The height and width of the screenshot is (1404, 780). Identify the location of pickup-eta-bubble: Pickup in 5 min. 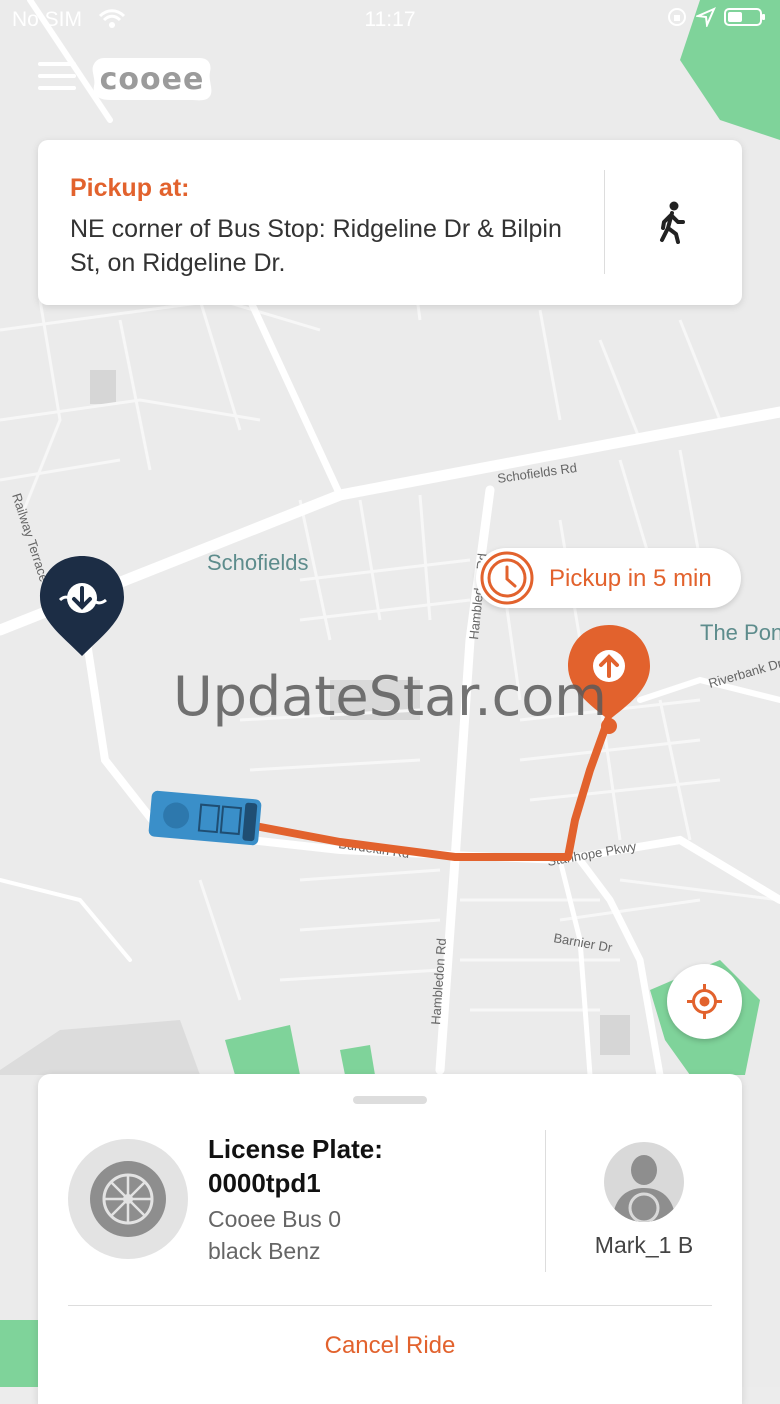
(608, 578).